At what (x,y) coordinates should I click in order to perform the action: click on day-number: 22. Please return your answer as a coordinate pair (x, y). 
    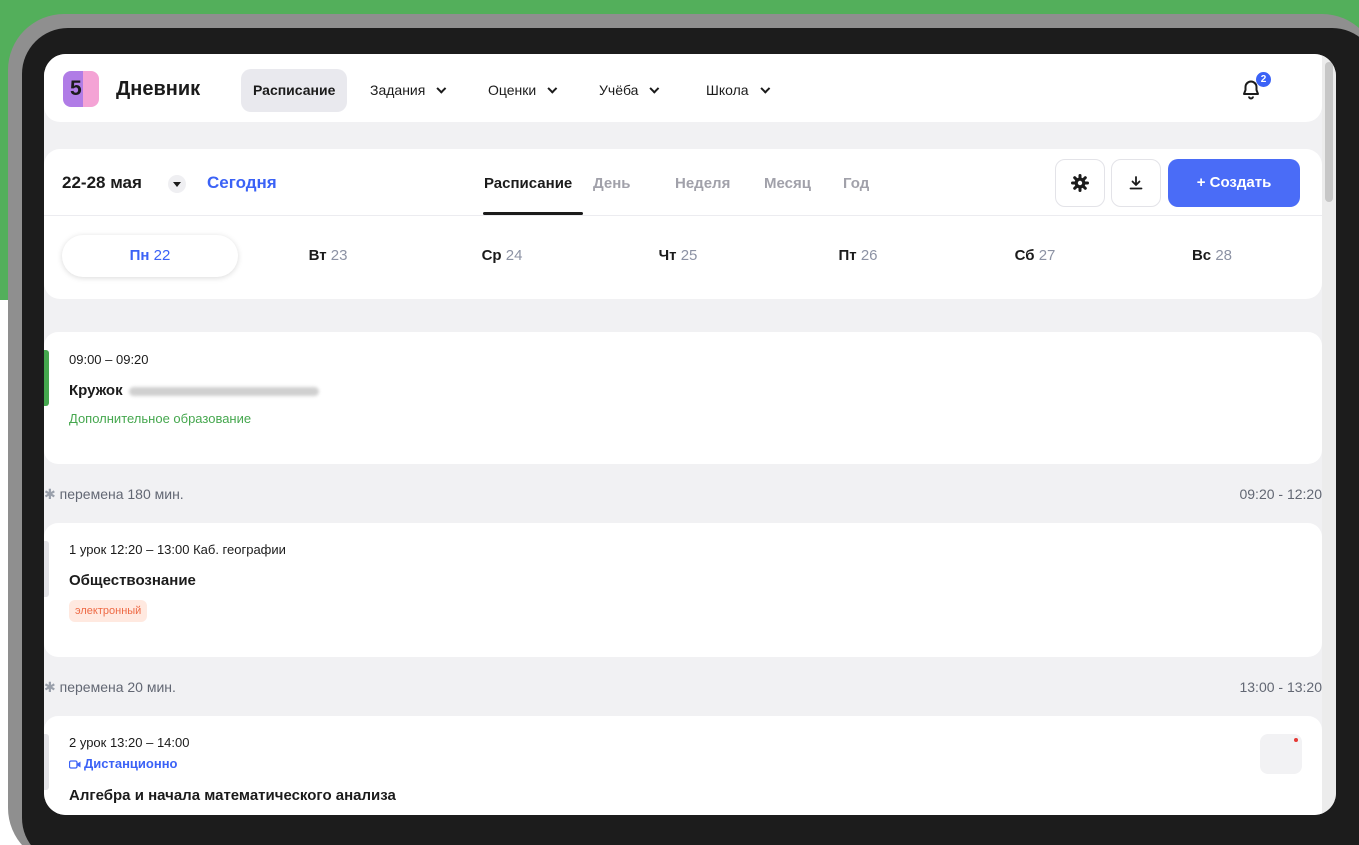
    Looking at the image, I should click on (162, 255).